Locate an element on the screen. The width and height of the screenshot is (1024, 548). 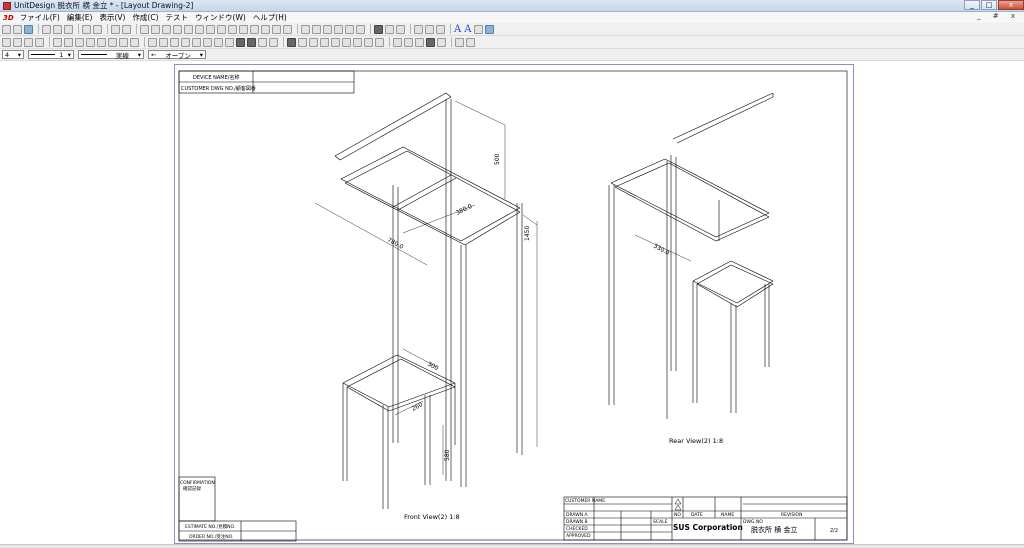
text-style-icon: A is located at coordinates (467, 29).